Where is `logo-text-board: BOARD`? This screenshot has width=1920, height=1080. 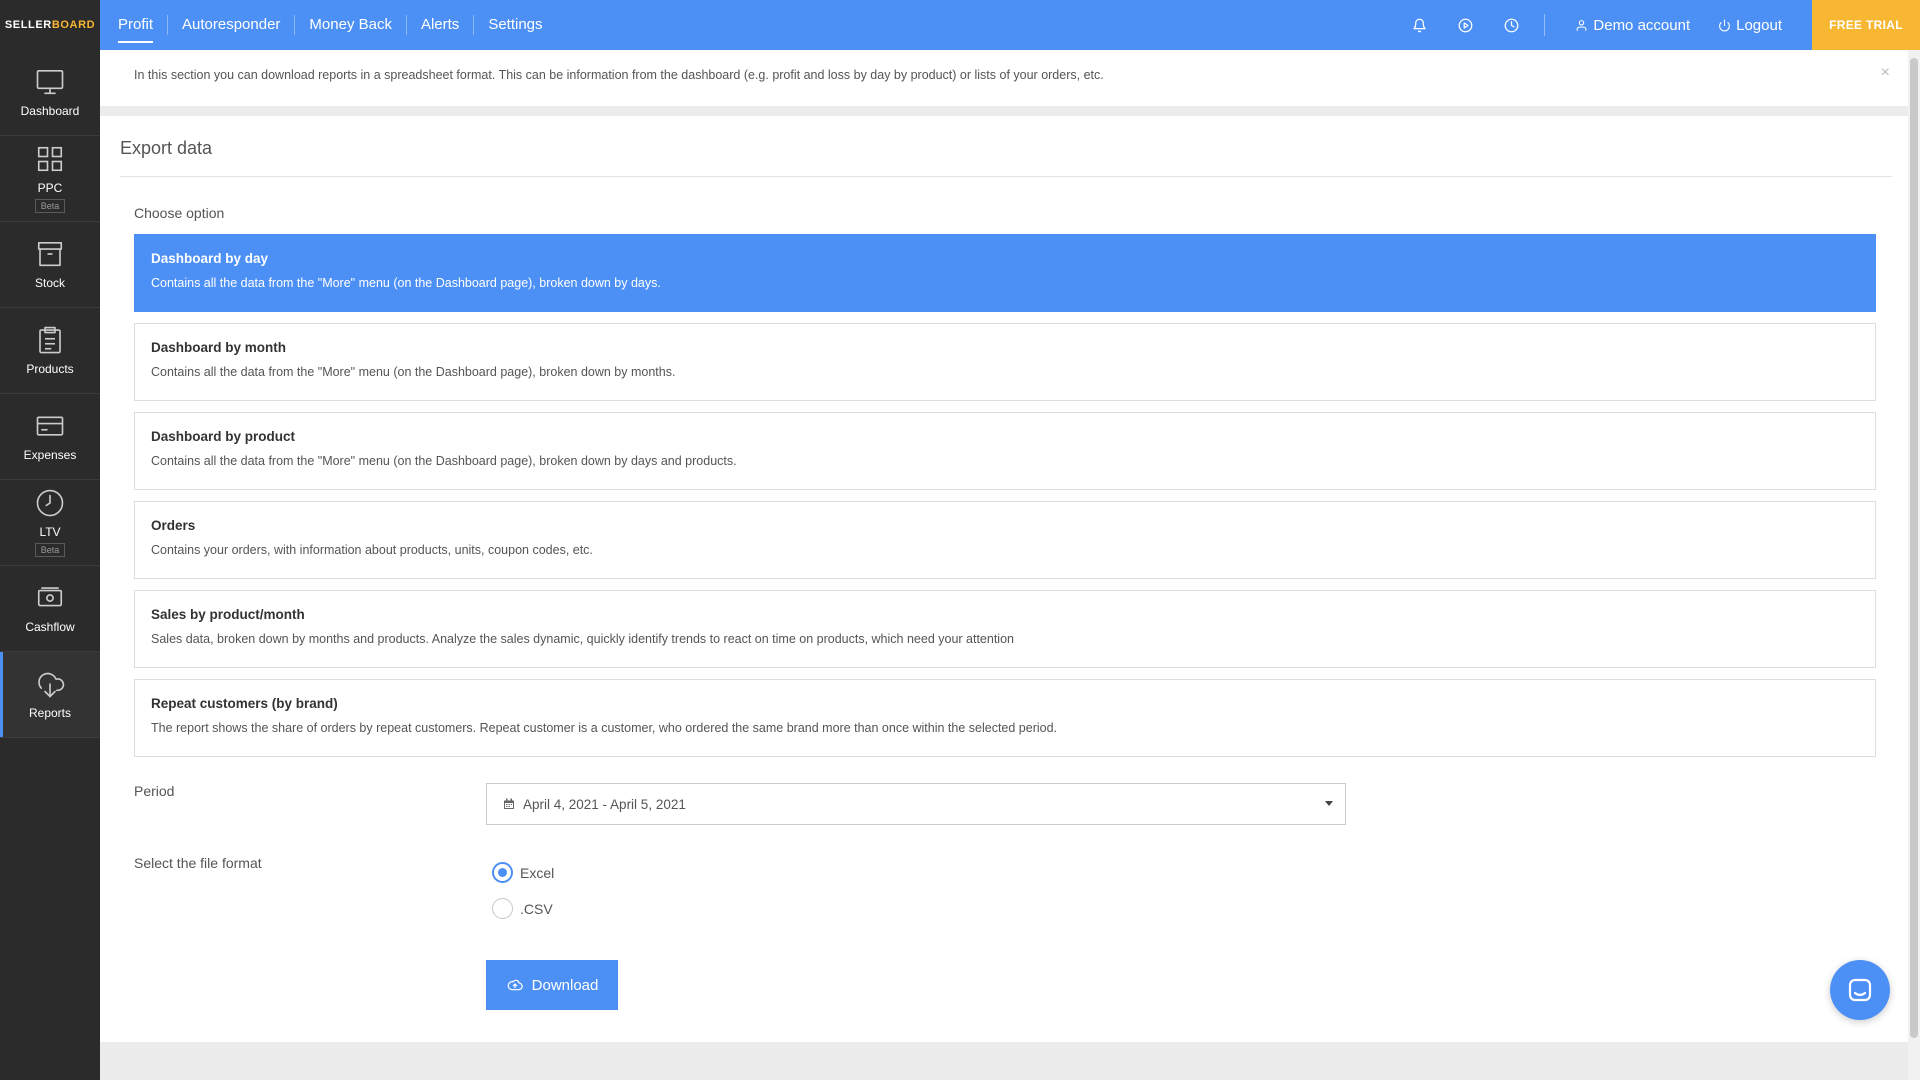 logo-text-board: BOARD is located at coordinates (73, 25).